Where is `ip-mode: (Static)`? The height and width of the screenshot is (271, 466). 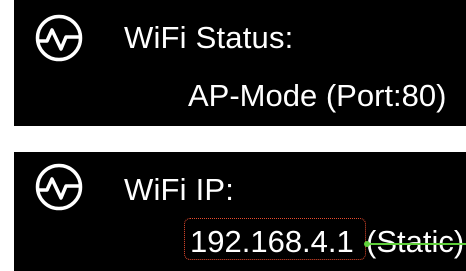 ip-mode: (Static) is located at coordinates (415, 241).